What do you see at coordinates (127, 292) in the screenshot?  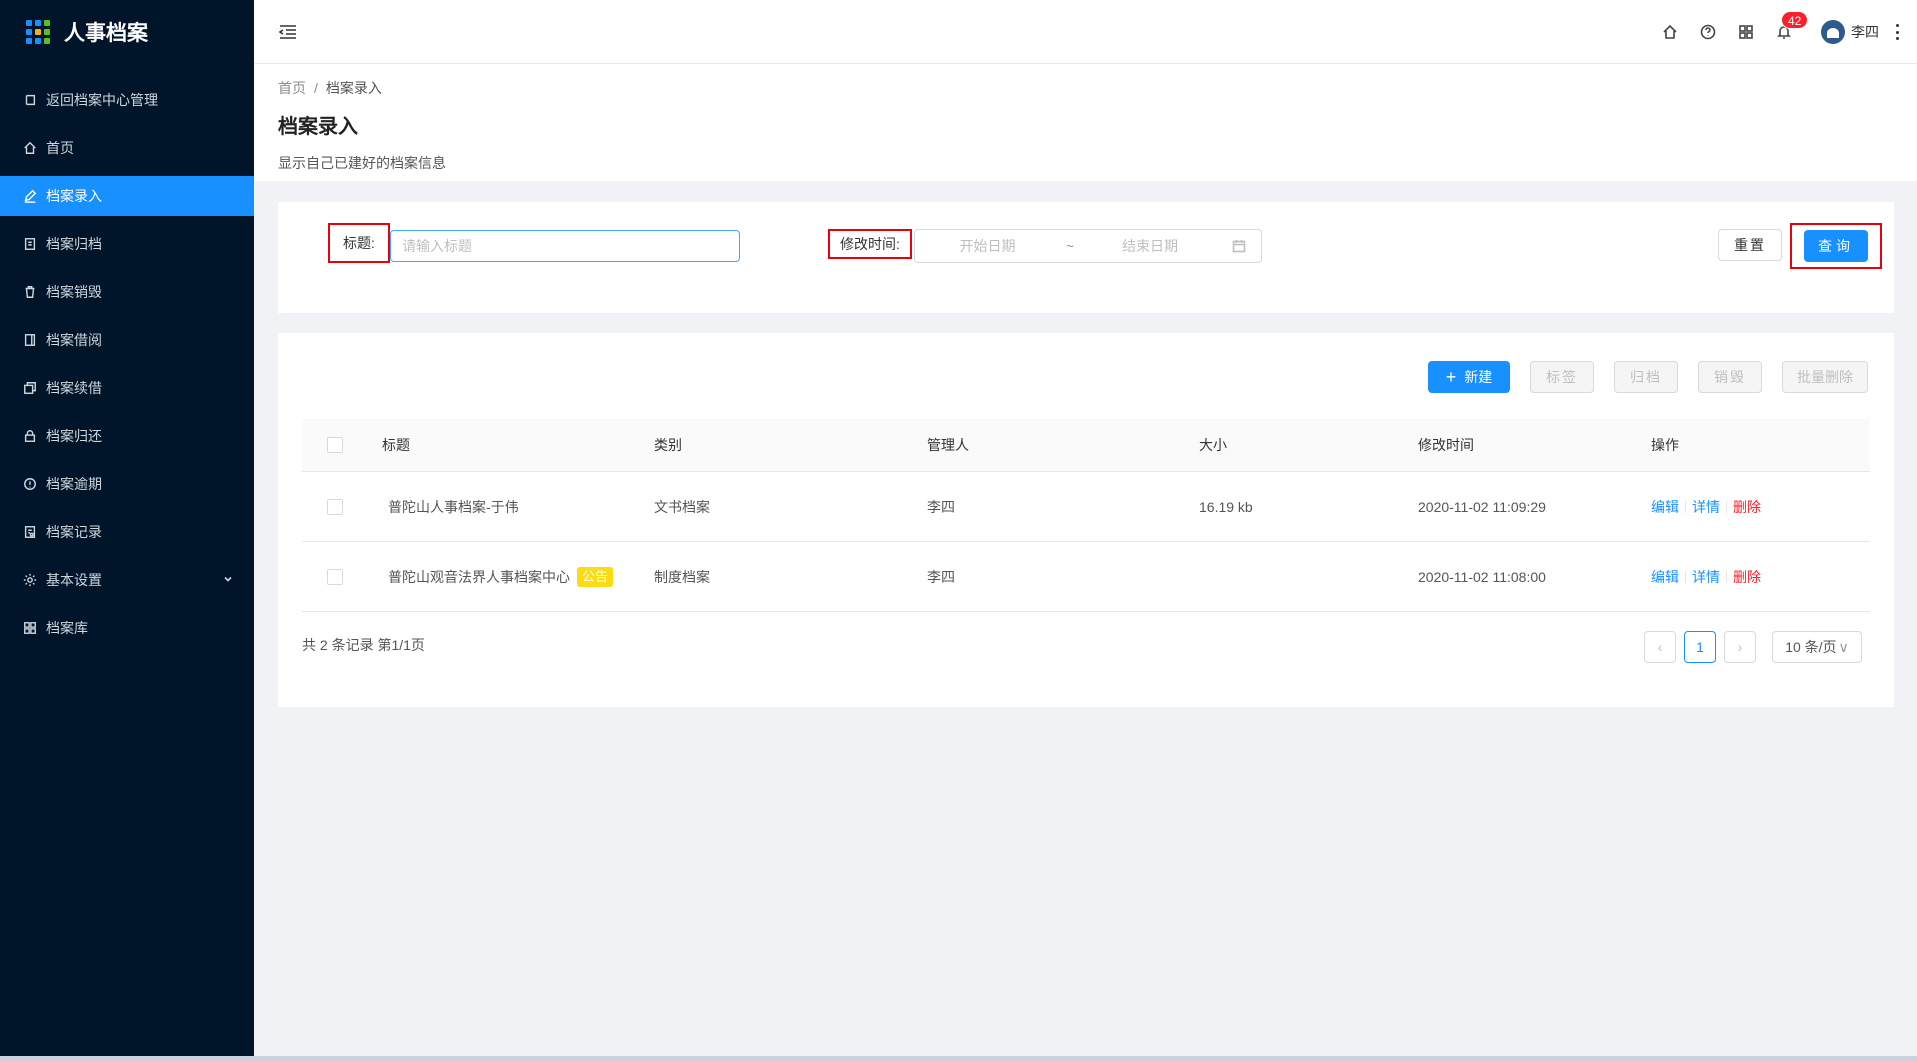 I see `sidebar-item-destroy: 档案销毁` at bounding box center [127, 292].